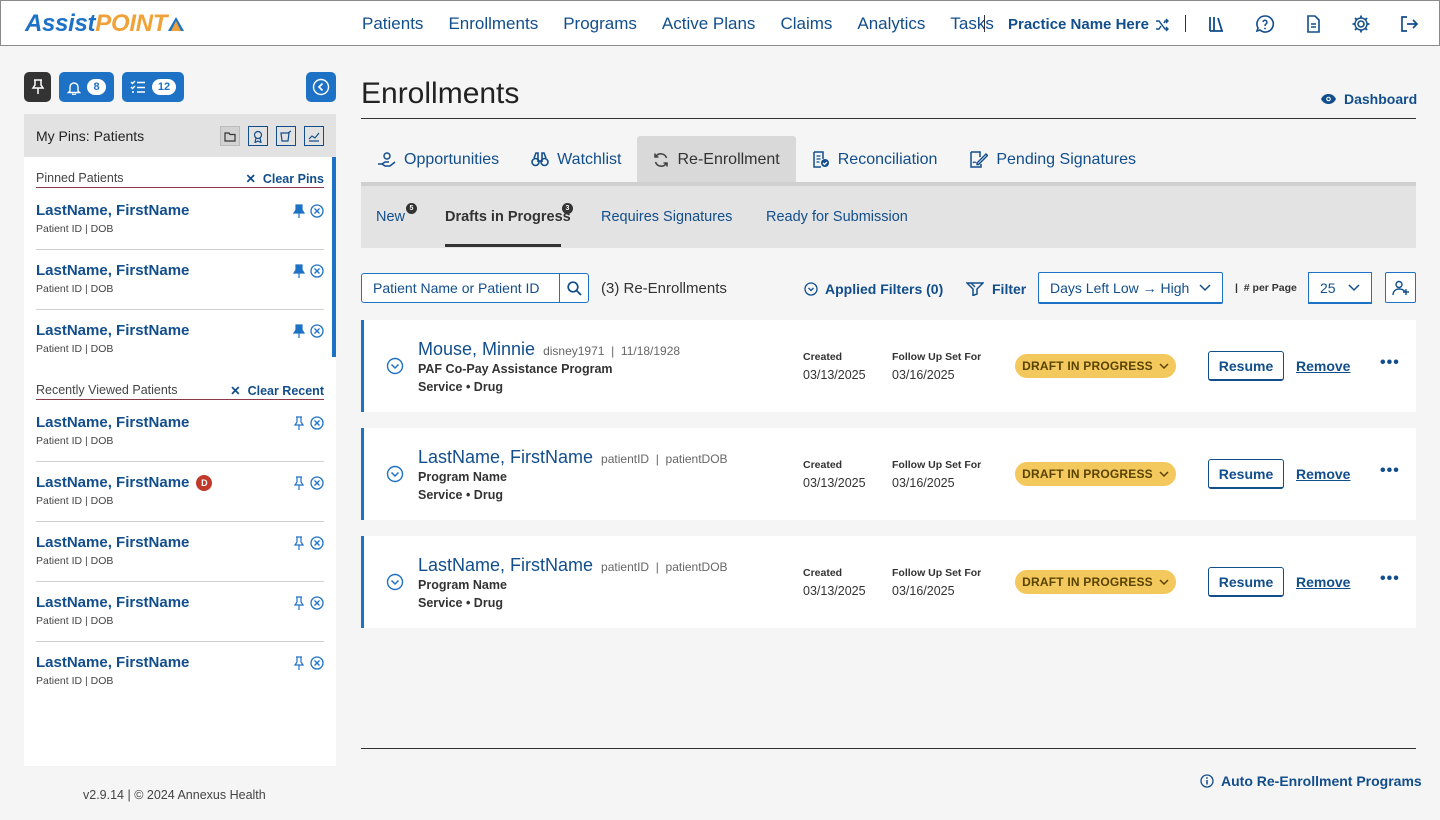 This screenshot has width=1440, height=820. I want to click on applied-filters-toggle: Applied Filters (0), so click(873, 289).